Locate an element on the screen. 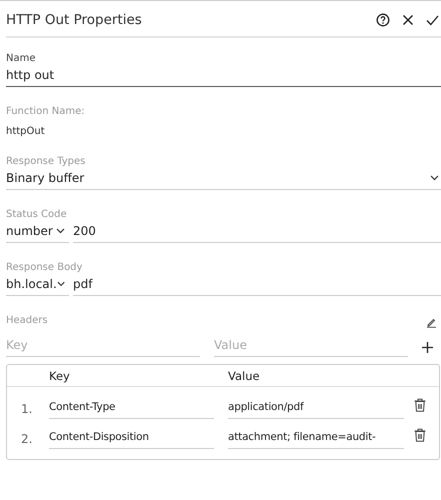 The height and width of the screenshot is (500, 441). row-number: 1. is located at coordinates (27, 409).